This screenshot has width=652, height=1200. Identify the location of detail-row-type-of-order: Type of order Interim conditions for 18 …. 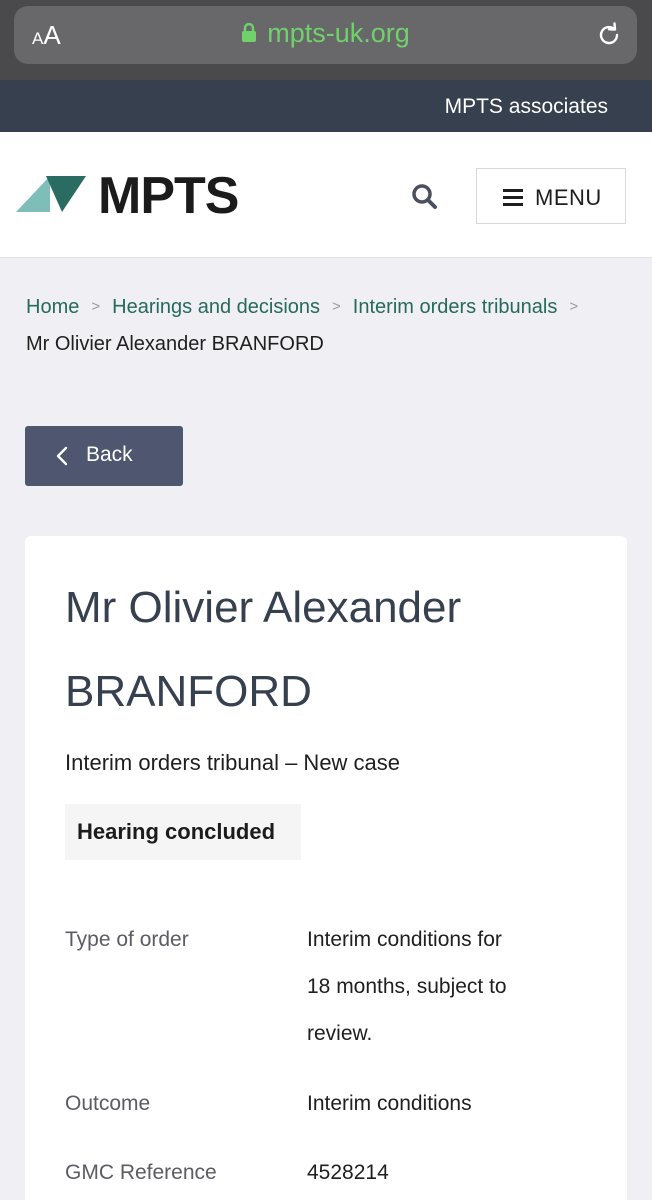
(325, 998).